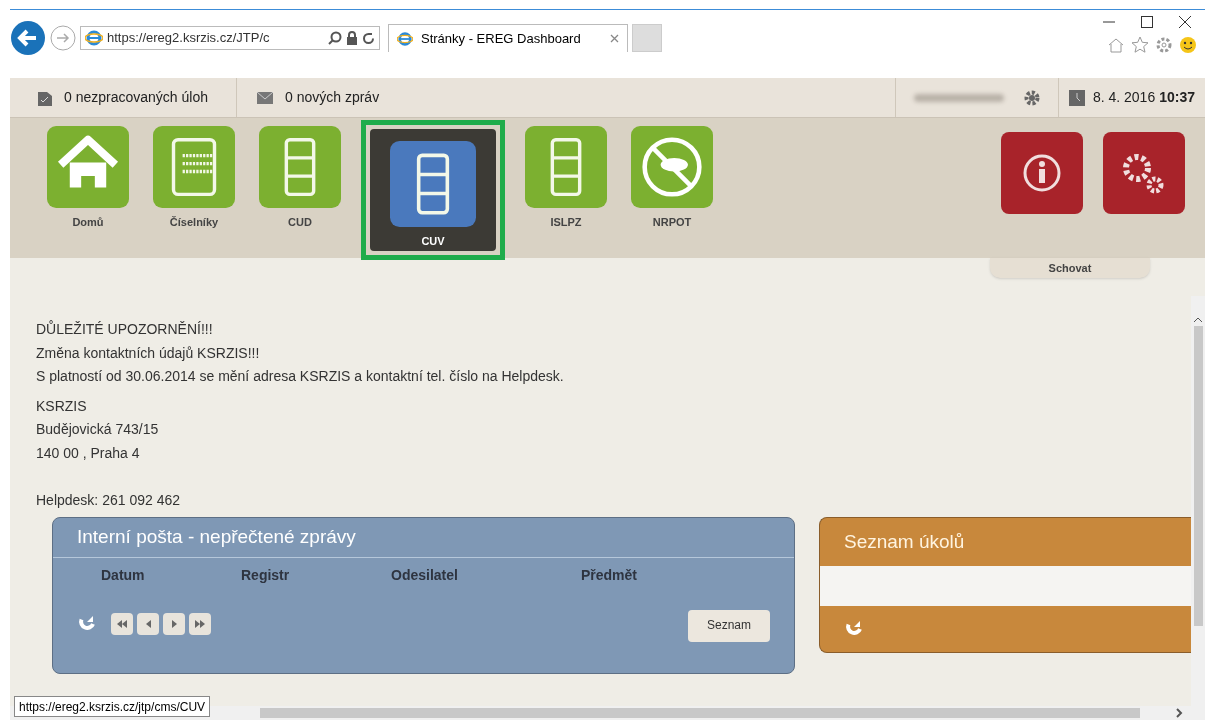  I want to click on list-button: Seznam, so click(729, 625).